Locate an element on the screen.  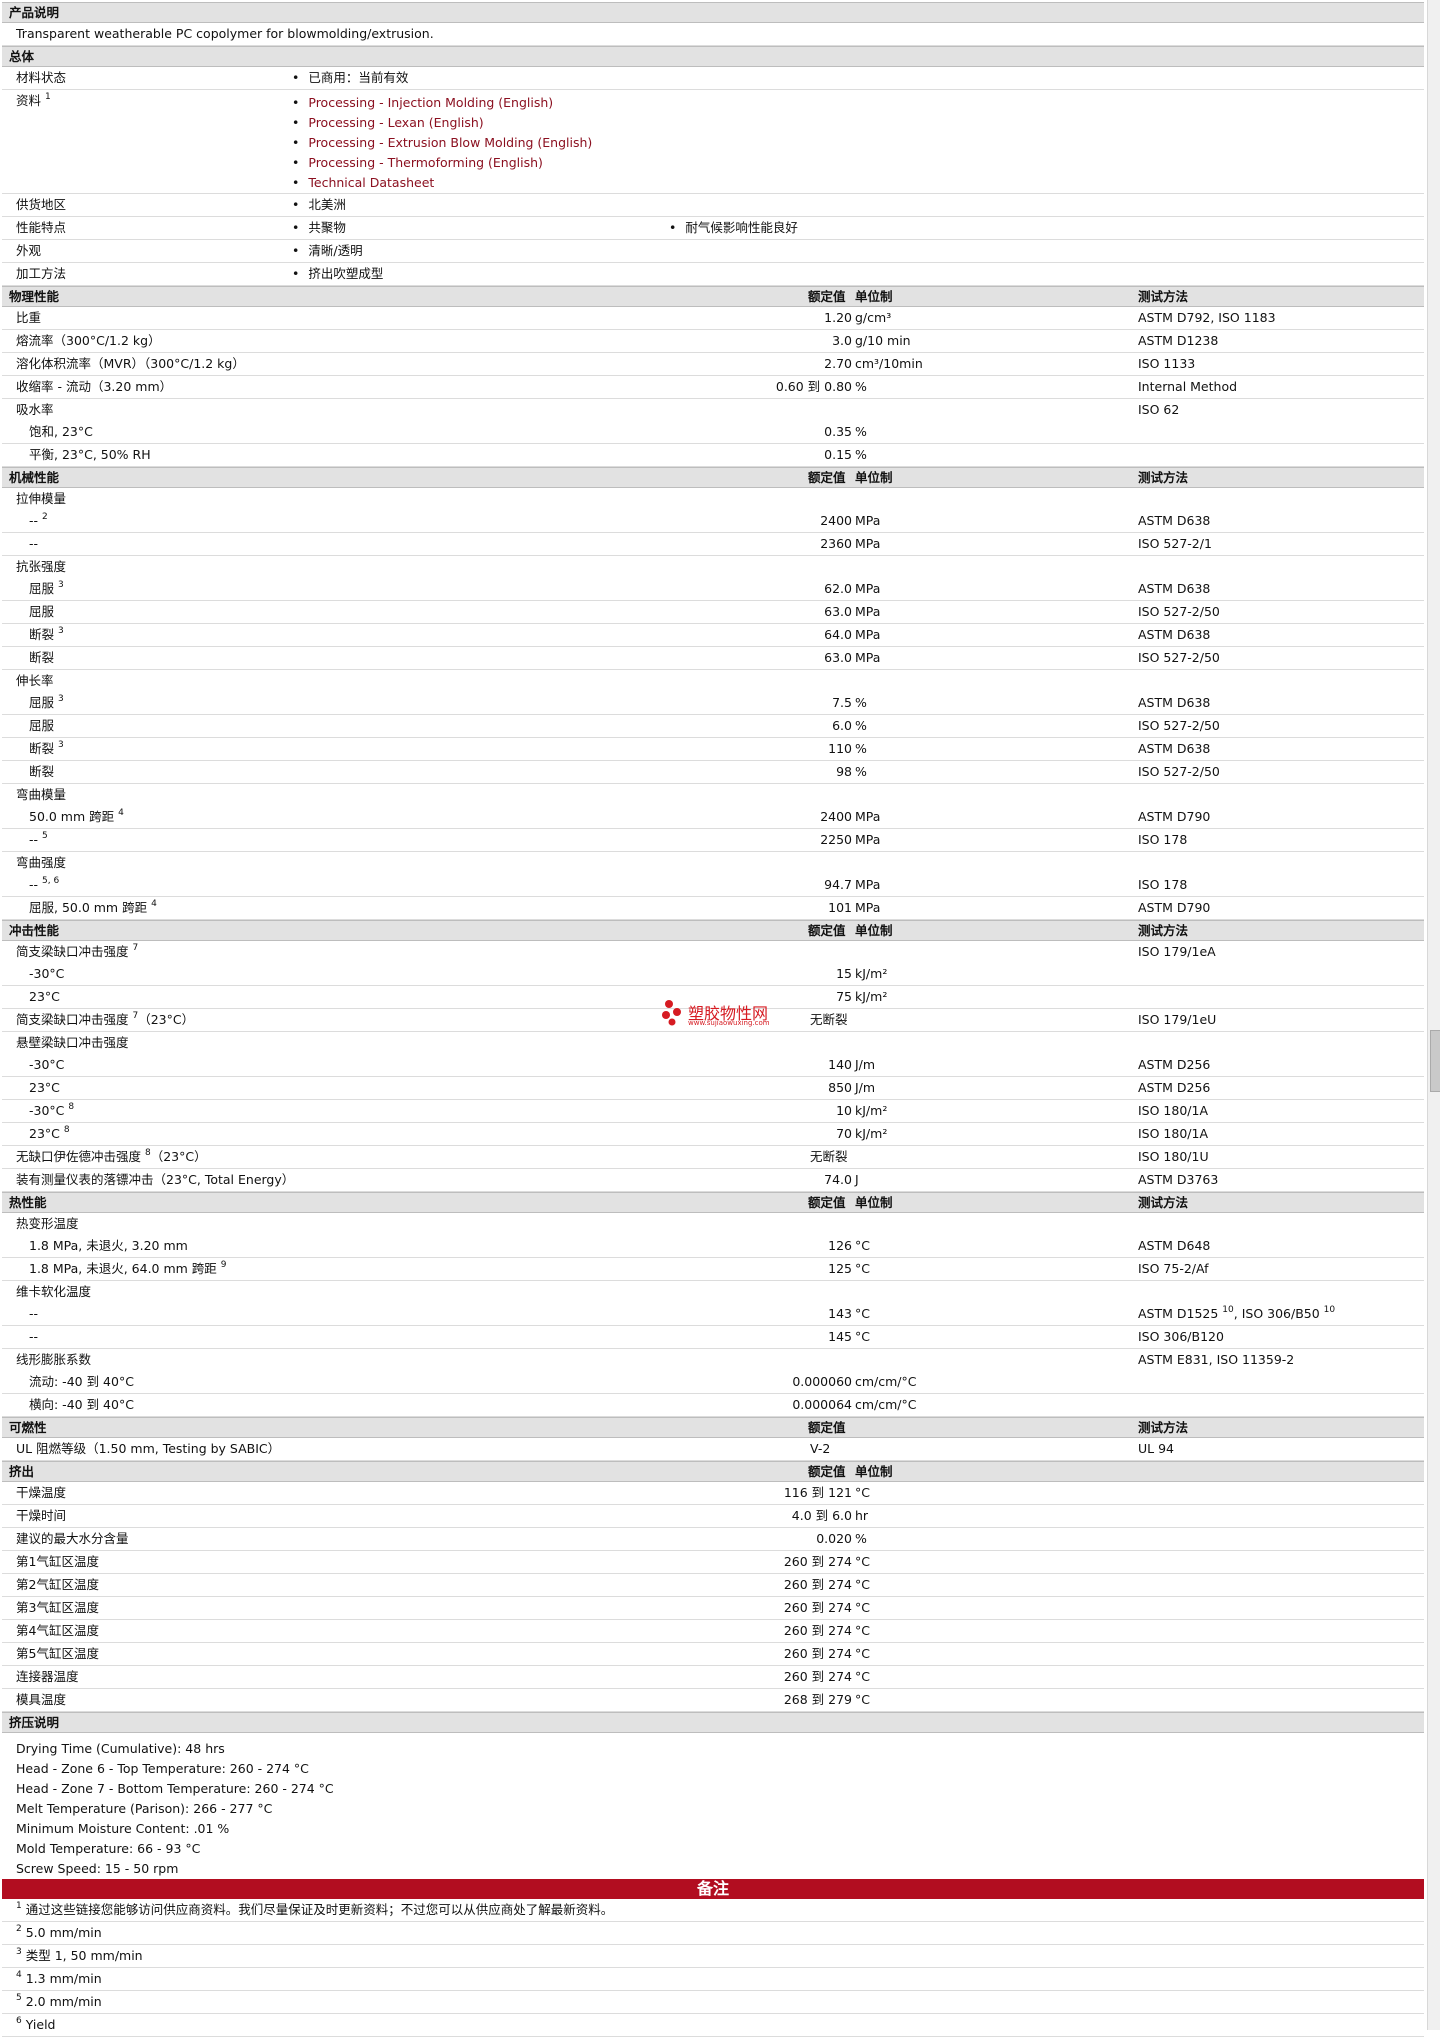
property-unit: cm/cm/°C is located at coordinates (886, 1381).